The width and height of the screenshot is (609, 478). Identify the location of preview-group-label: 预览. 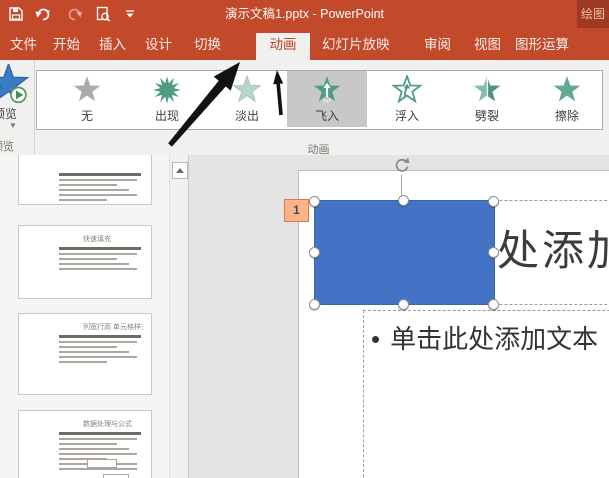
(7, 147).